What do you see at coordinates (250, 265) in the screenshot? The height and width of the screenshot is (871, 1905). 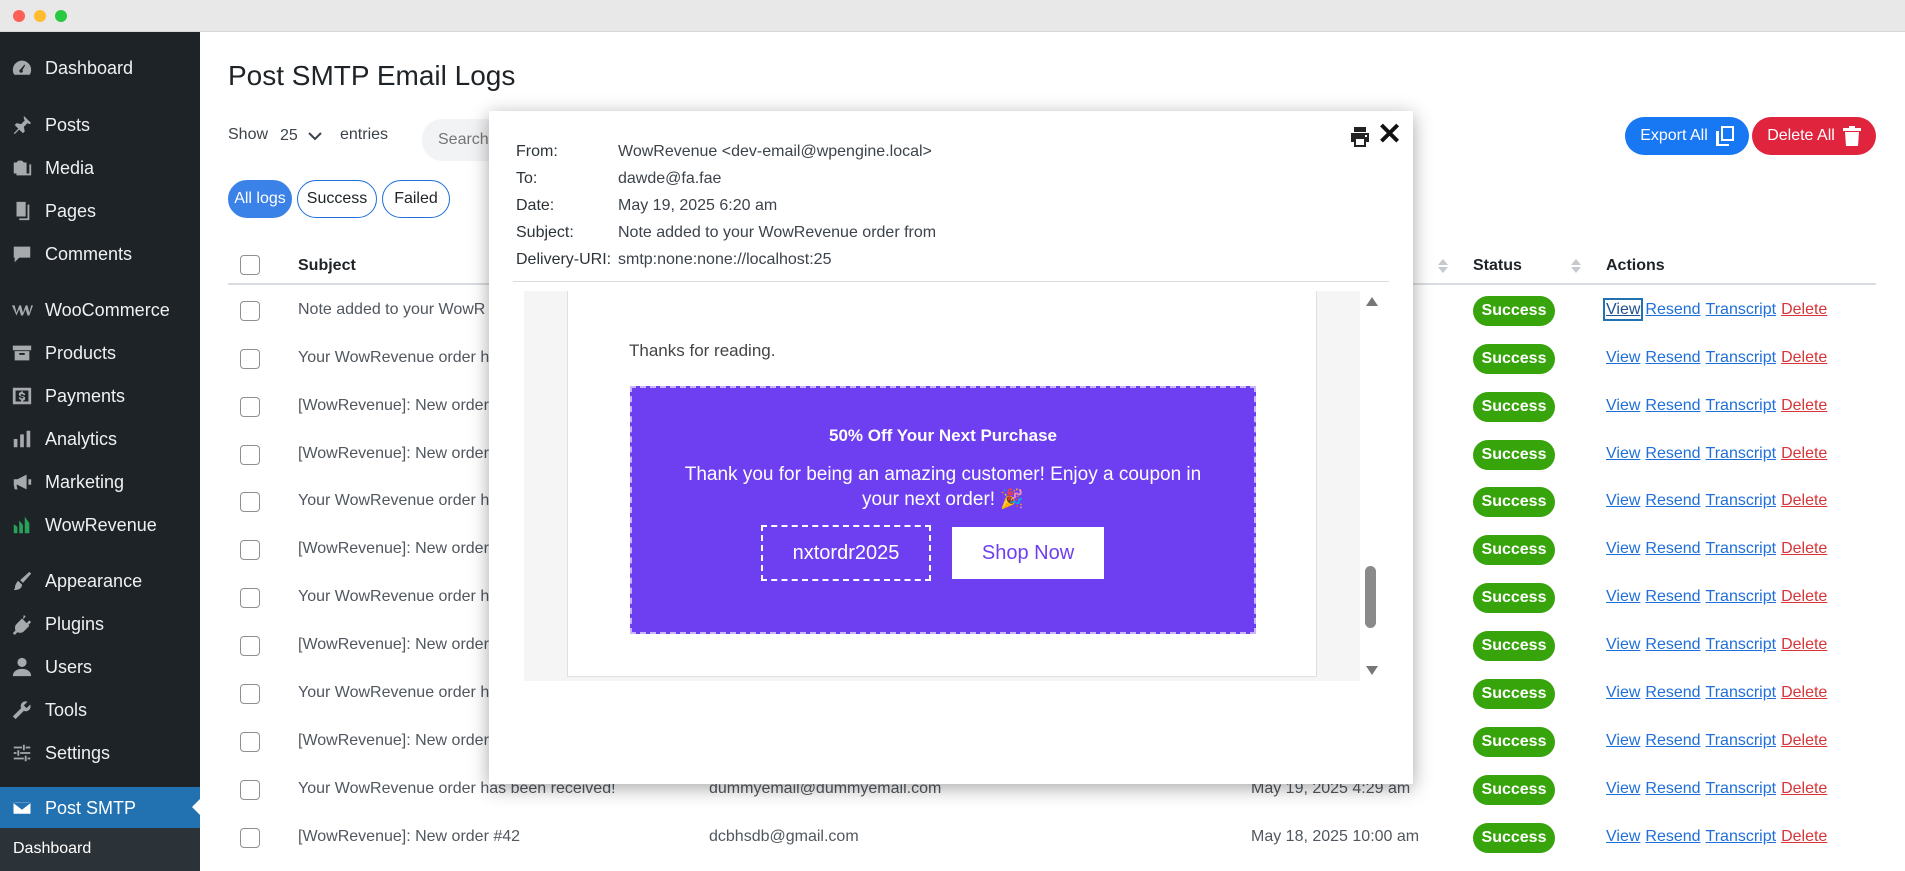 I see `select-all-checkbox` at bounding box center [250, 265].